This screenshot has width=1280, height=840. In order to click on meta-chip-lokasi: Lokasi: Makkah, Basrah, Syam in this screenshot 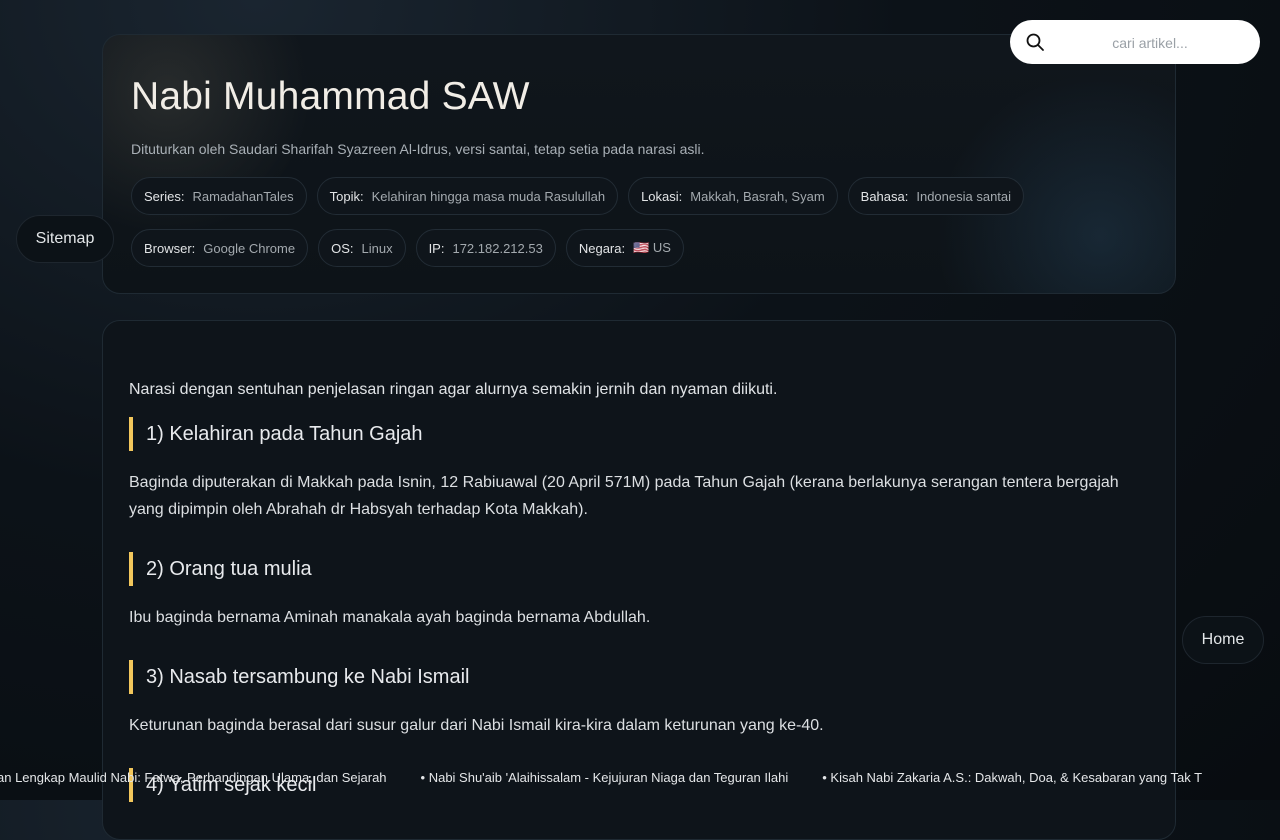, I will do `click(733, 196)`.